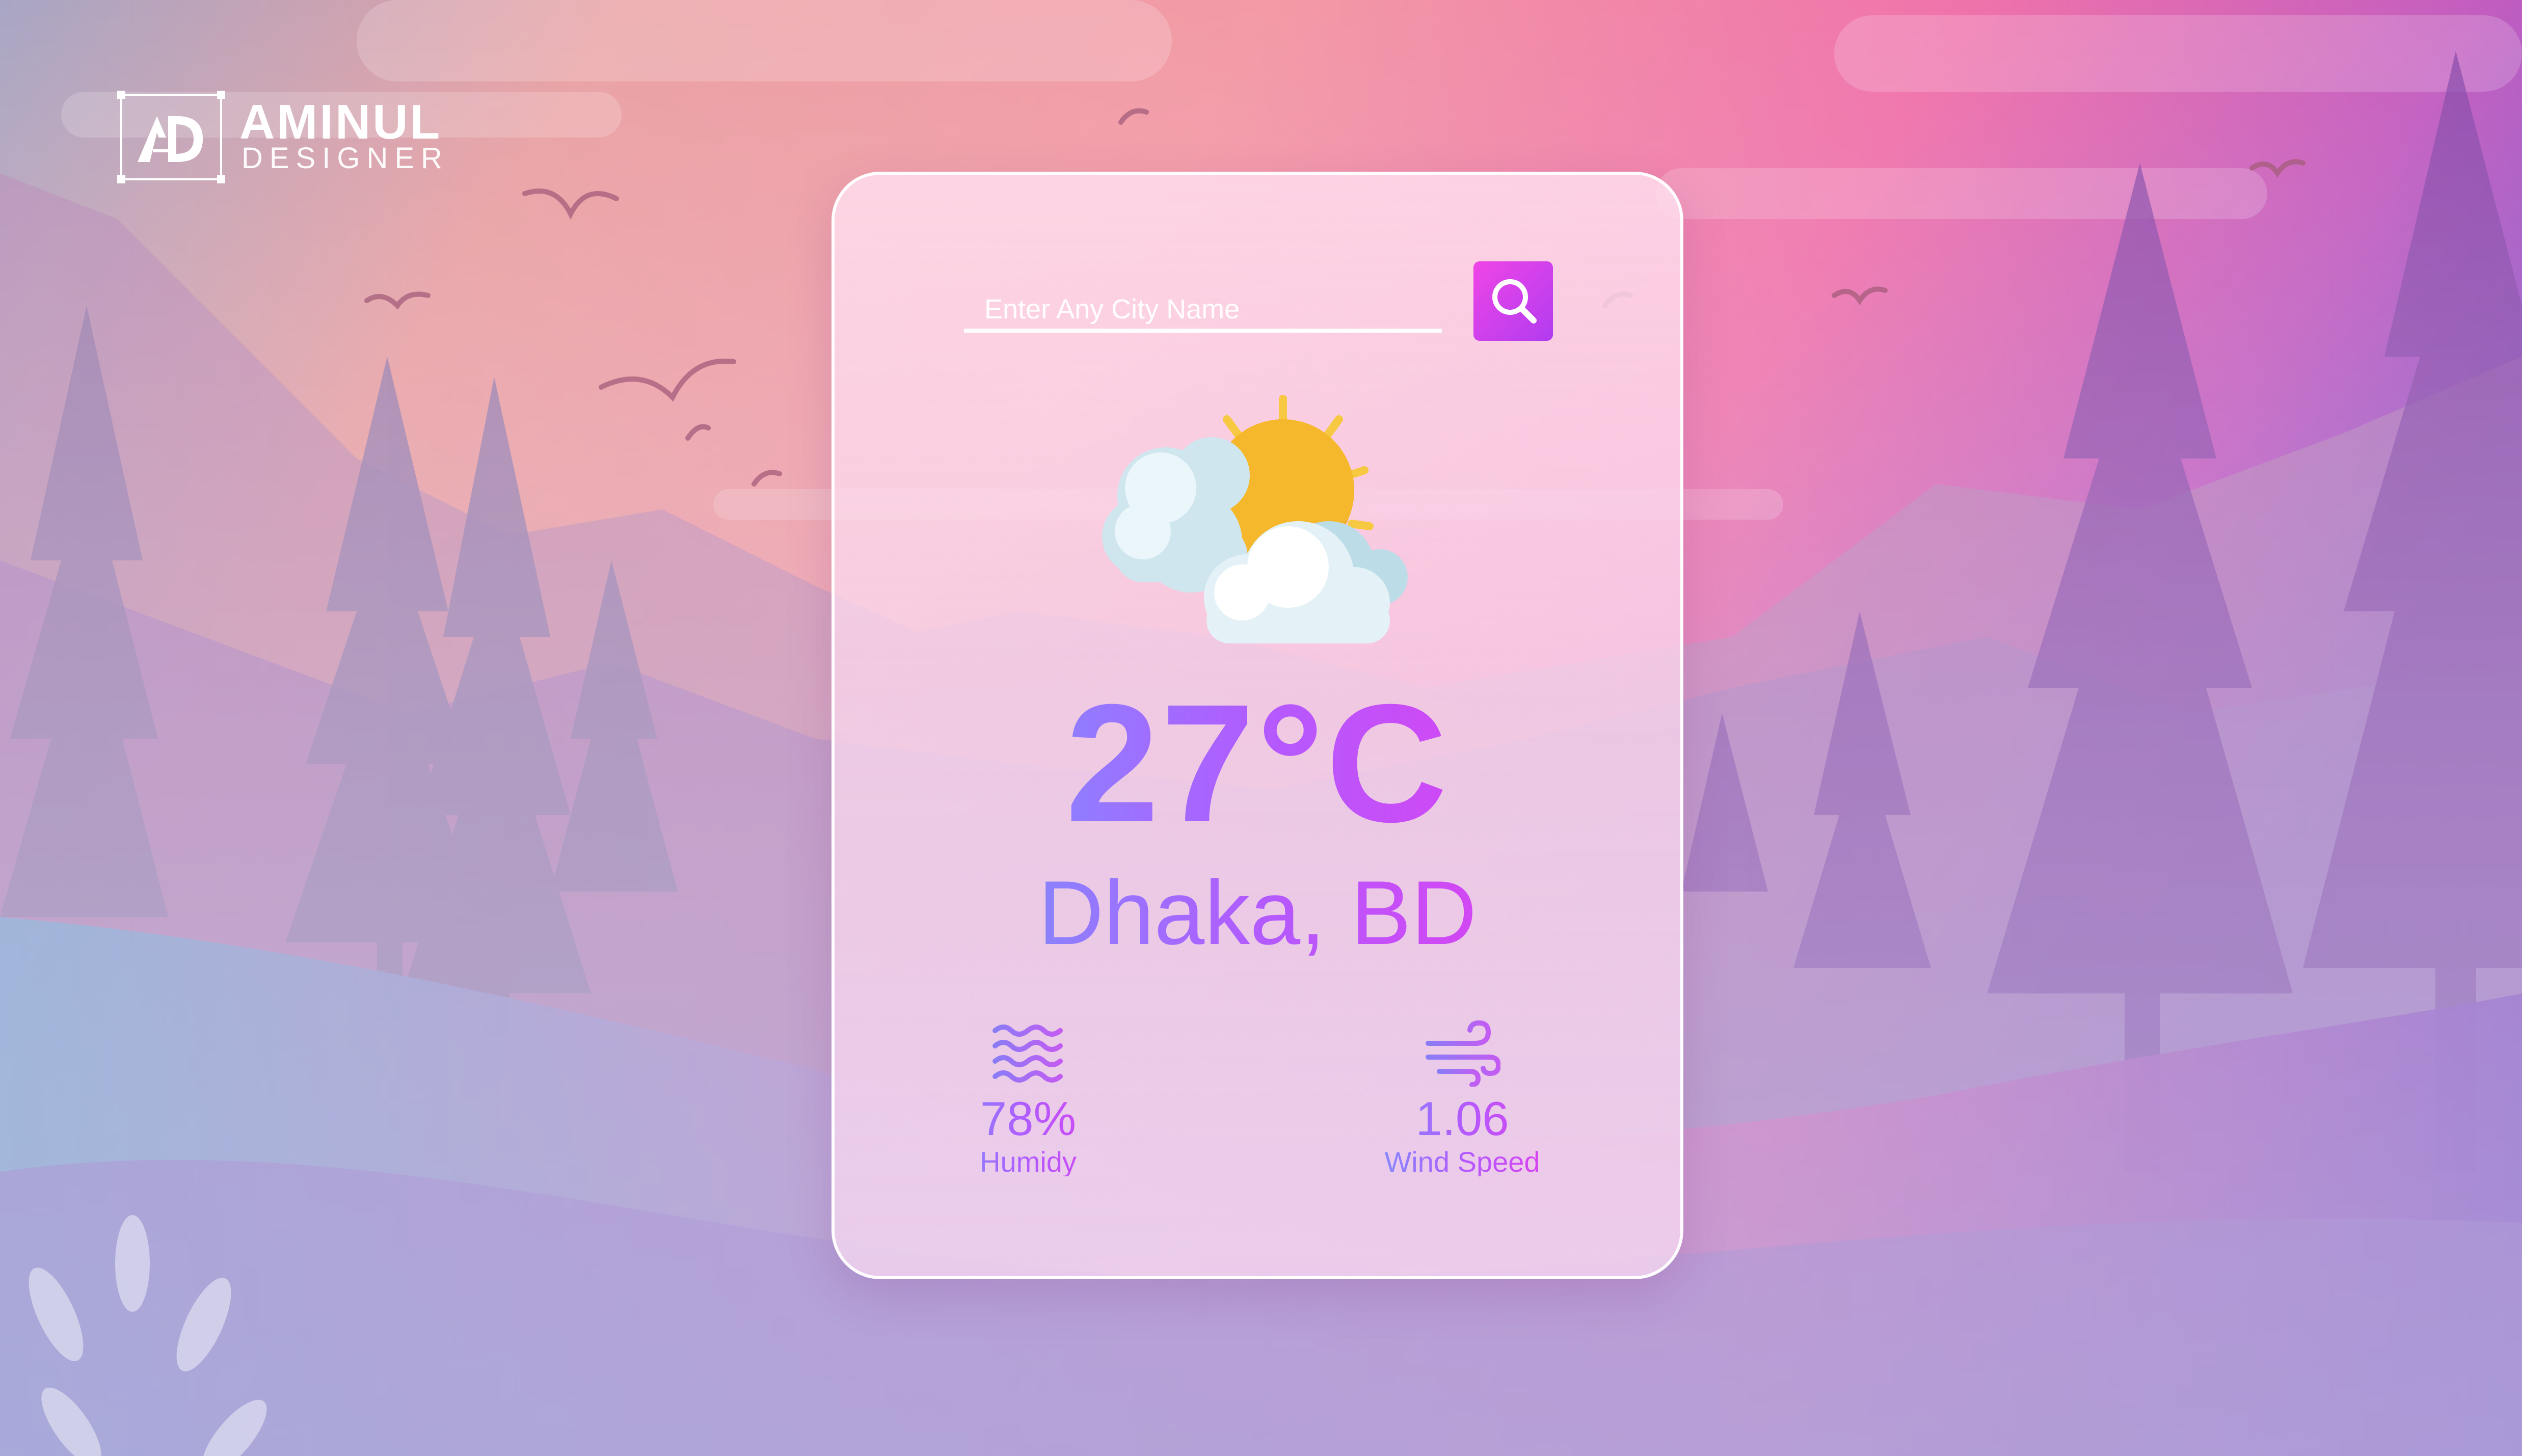 Image resolution: width=2522 pixels, height=1456 pixels. What do you see at coordinates (1462, 1162) in the screenshot?
I see `wind-speed-label: Wind Speed` at bounding box center [1462, 1162].